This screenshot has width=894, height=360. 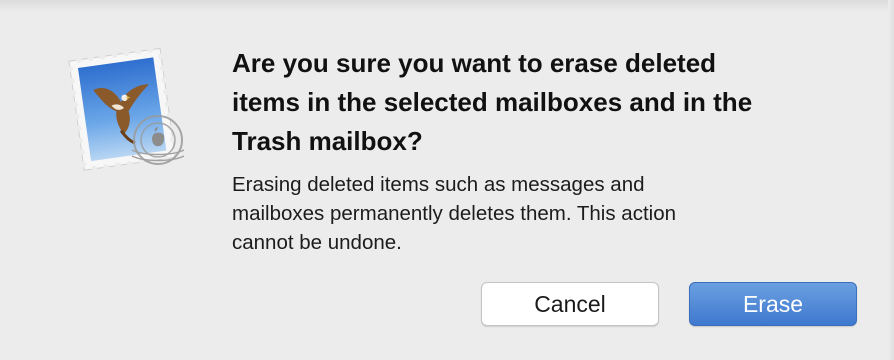 What do you see at coordinates (891, 180) in the screenshot?
I see `dialog-side-edge` at bounding box center [891, 180].